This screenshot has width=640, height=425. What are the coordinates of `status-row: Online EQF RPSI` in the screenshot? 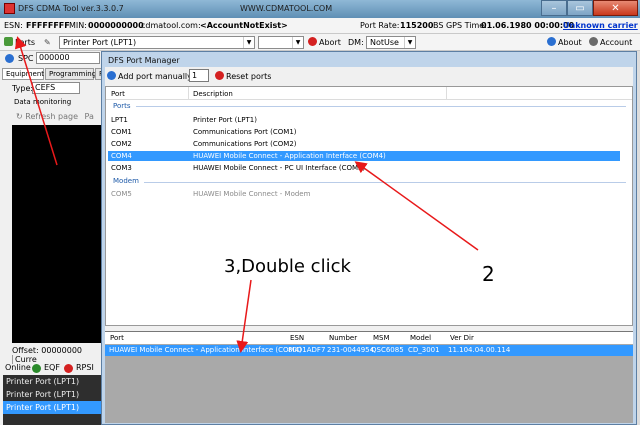 It's located at (51, 368).